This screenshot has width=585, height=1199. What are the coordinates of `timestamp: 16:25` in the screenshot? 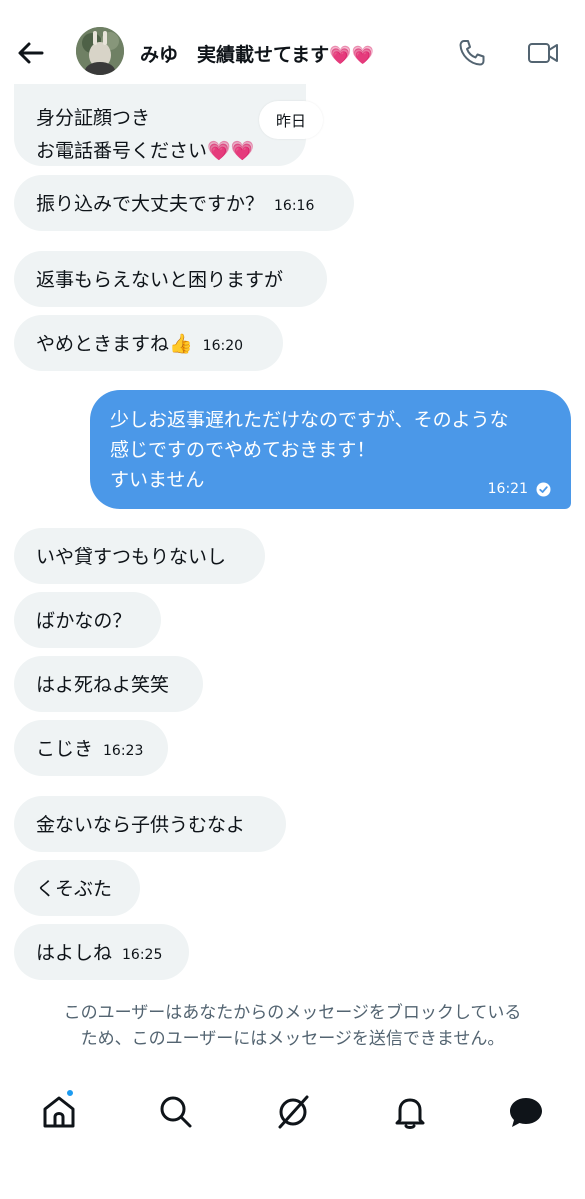 It's located at (142, 955).